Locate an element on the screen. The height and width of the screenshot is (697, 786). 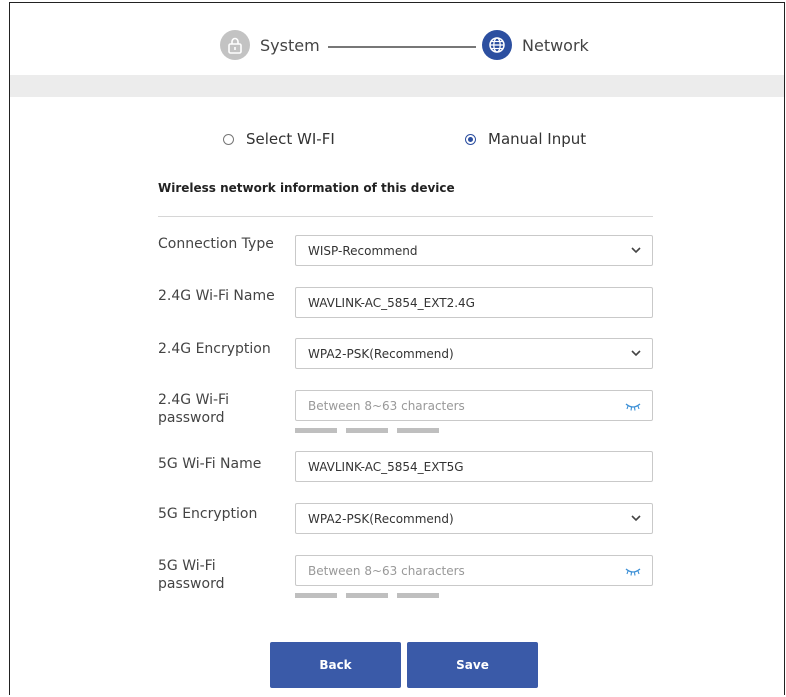
step-label-system: System is located at coordinates (290, 45).